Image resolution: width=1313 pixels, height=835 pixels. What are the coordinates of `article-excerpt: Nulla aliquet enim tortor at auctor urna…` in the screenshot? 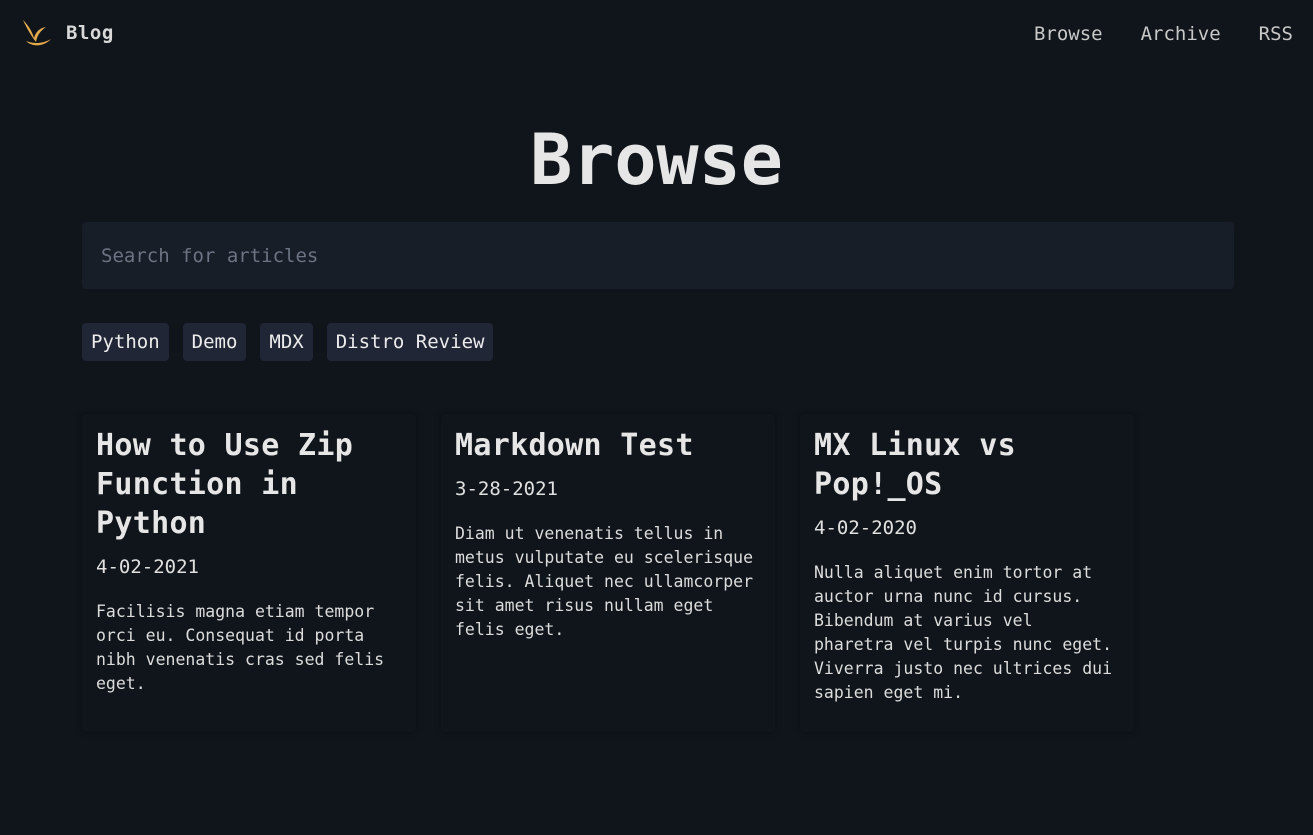 It's located at (963, 632).